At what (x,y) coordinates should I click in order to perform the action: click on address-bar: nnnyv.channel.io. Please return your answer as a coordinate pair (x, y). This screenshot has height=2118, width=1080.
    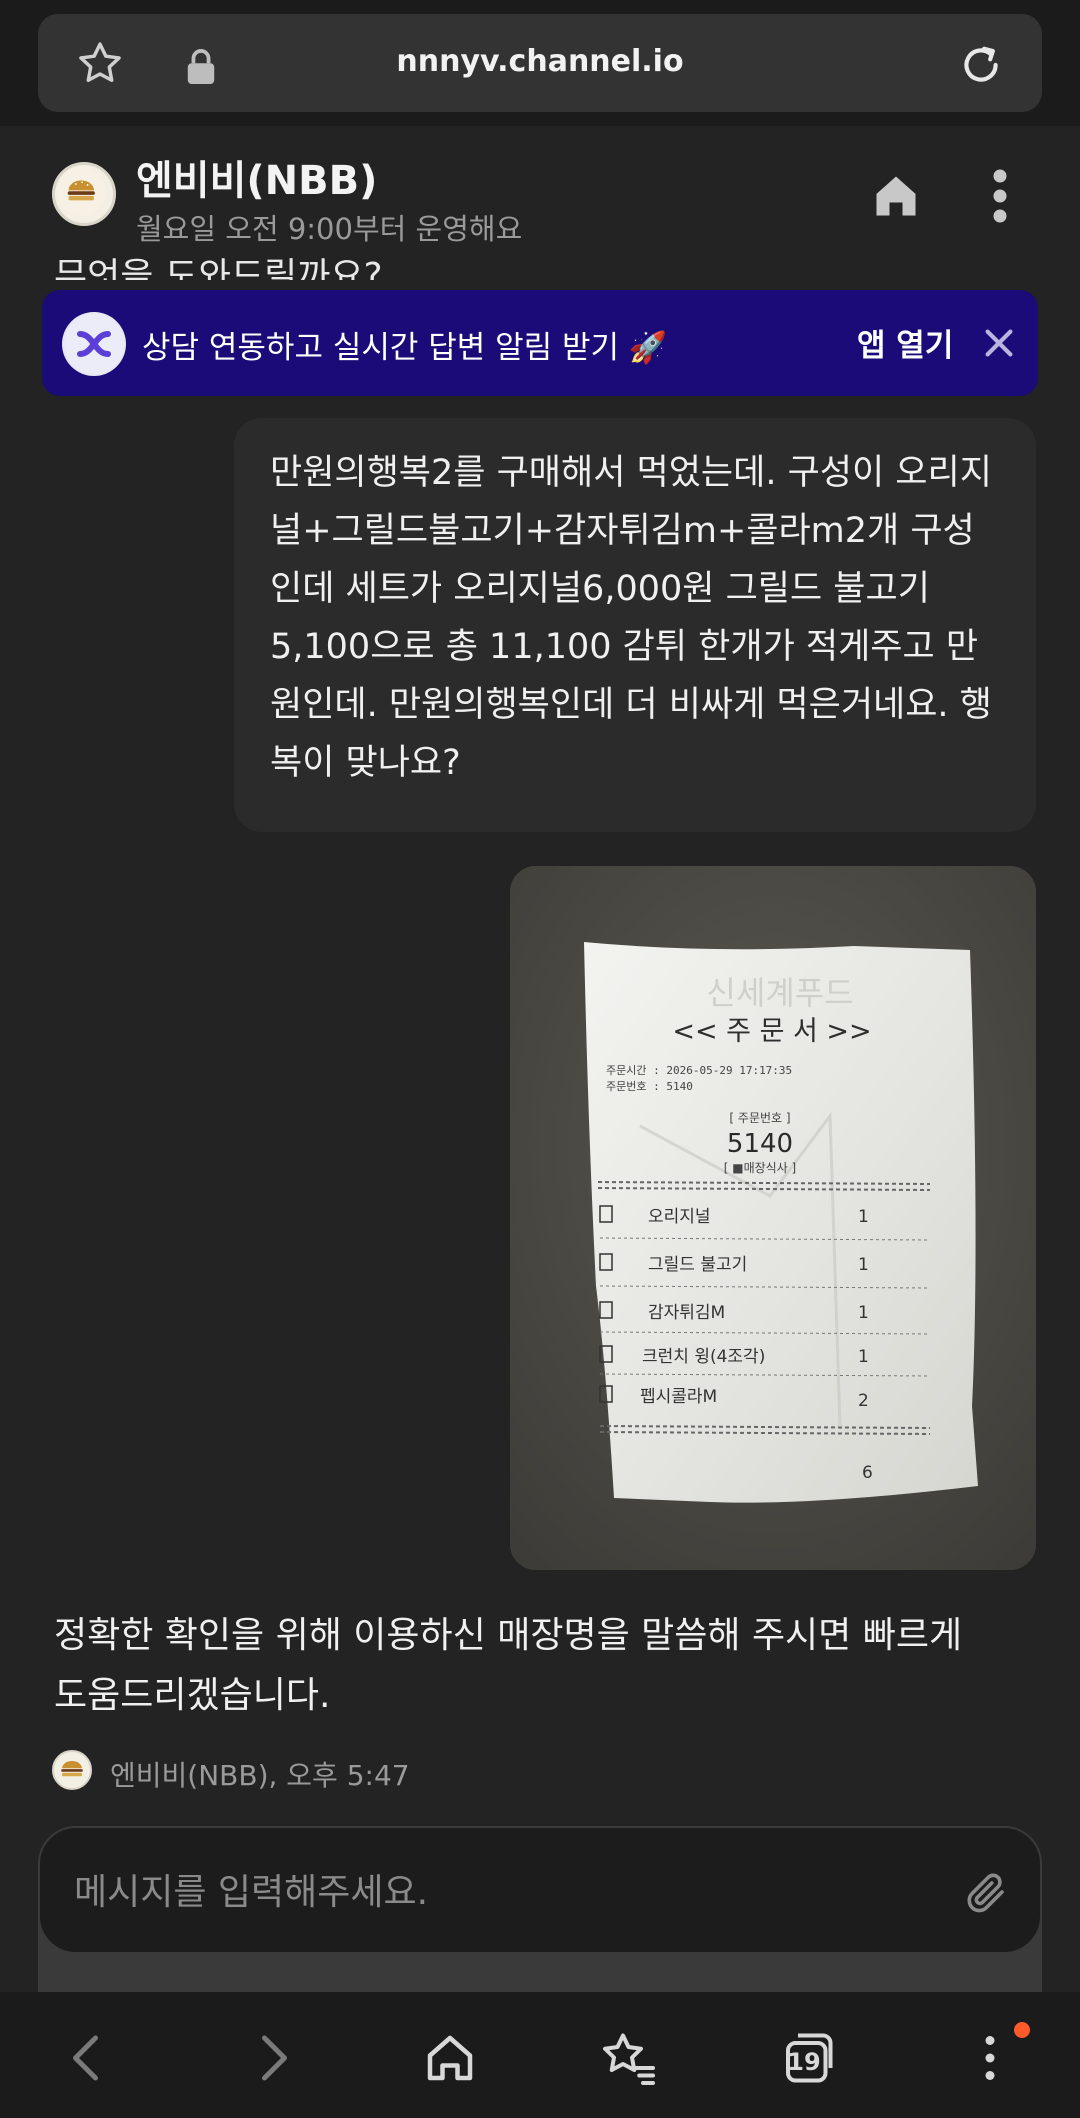
    Looking at the image, I should click on (540, 63).